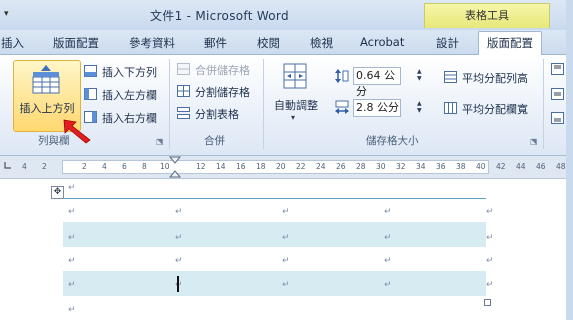  What do you see at coordinates (377, 82) in the screenshot?
I see `row-height-input: 0.64 公分` at bounding box center [377, 82].